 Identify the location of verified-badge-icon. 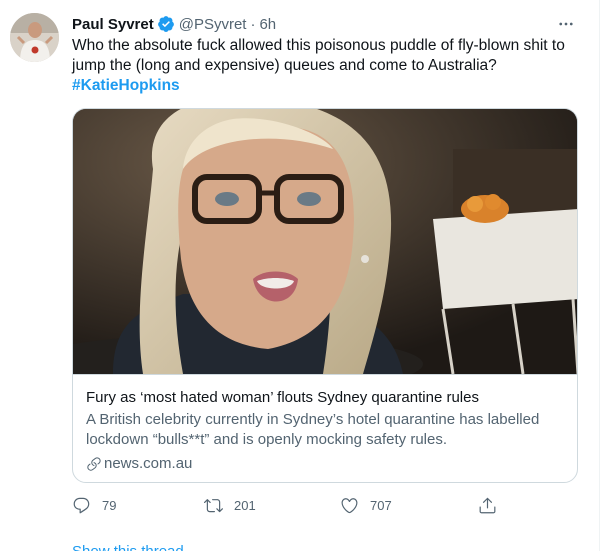
(166, 24).